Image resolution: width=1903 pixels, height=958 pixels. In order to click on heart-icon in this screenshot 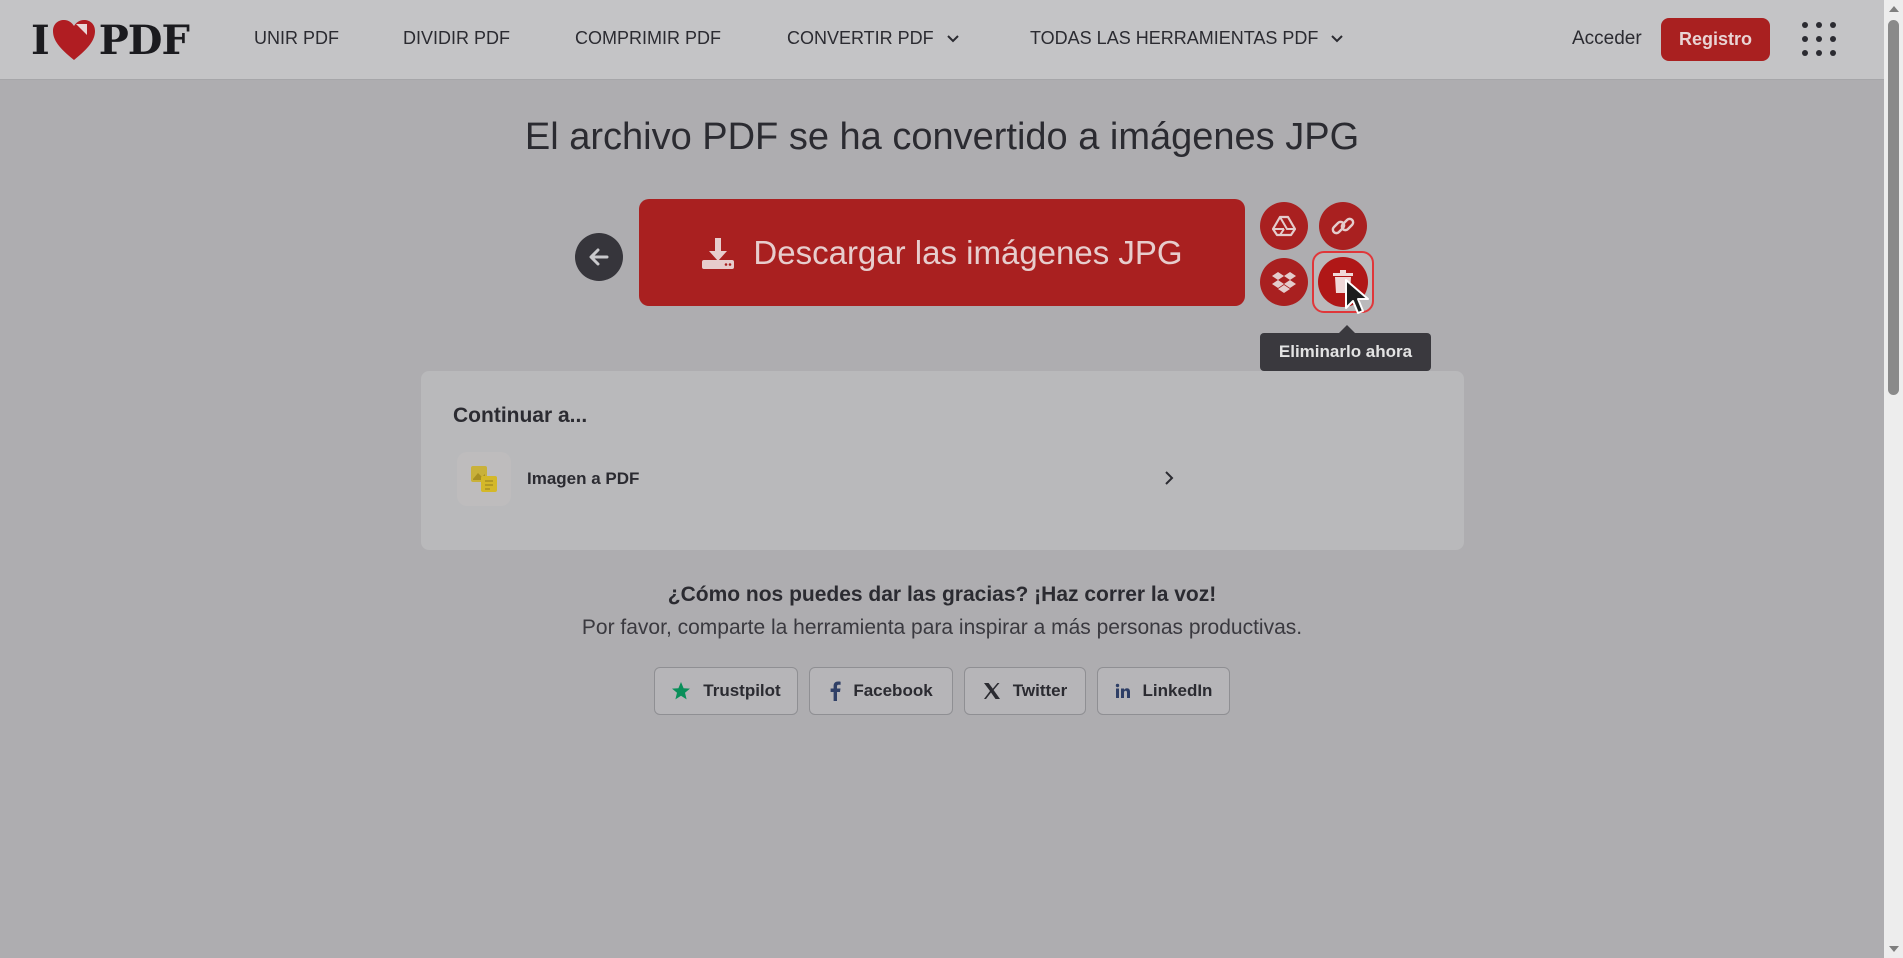, I will do `click(73, 40)`.